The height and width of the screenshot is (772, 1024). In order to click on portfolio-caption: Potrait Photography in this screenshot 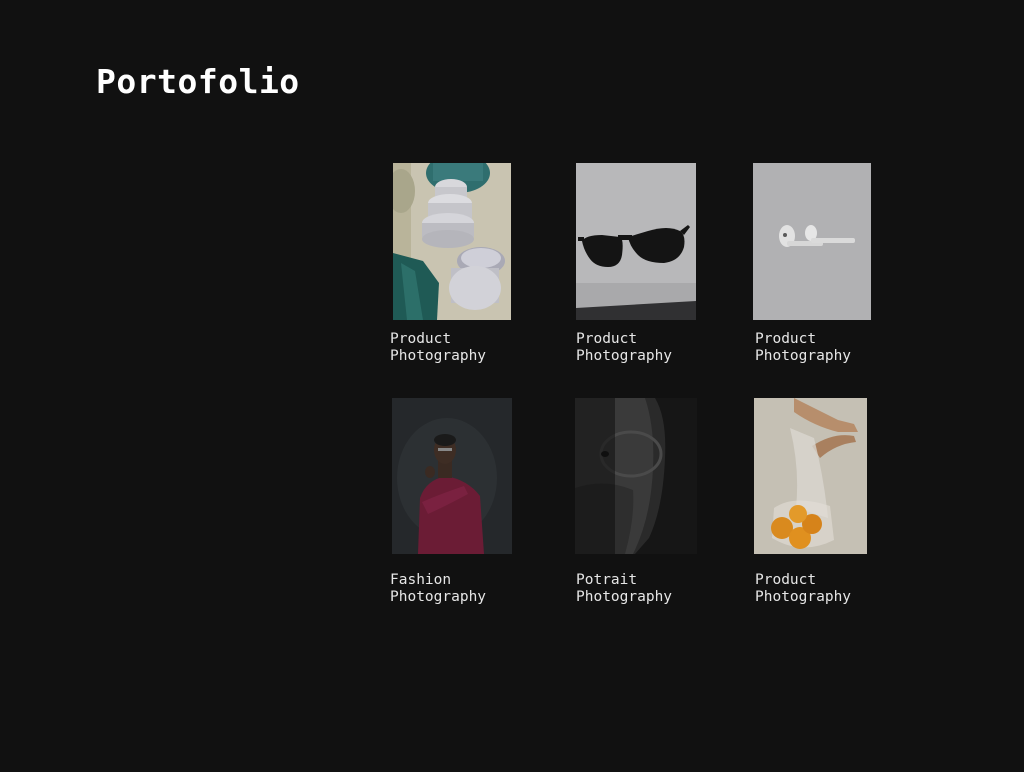, I will do `click(624, 589)`.